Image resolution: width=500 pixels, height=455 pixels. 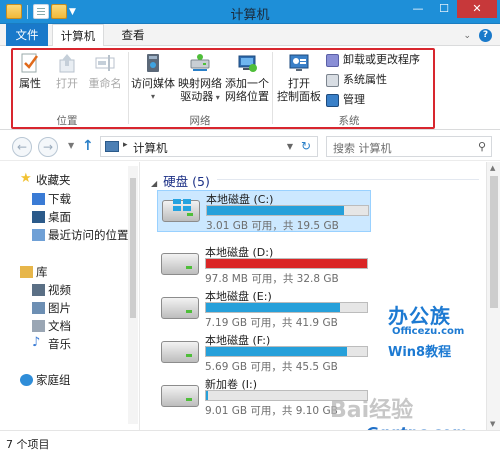 What do you see at coordinates (105, 83) in the screenshot?
I see `rename-label: 重命名` at bounding box center [105, 83].